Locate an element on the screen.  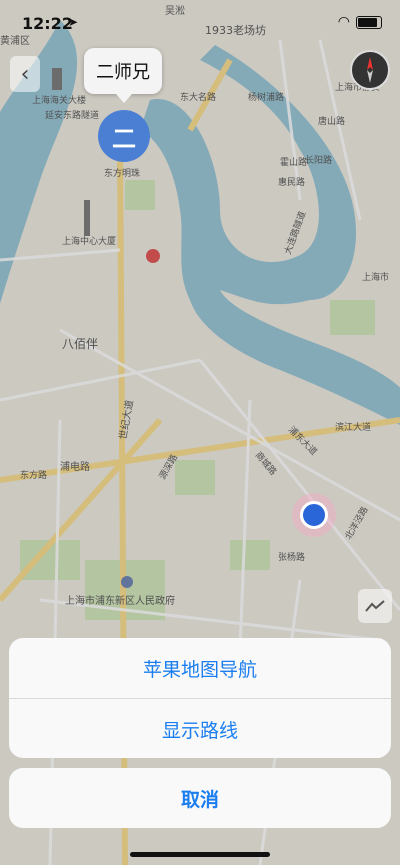
pin-text: 二 is located at coordinates (124, 138).